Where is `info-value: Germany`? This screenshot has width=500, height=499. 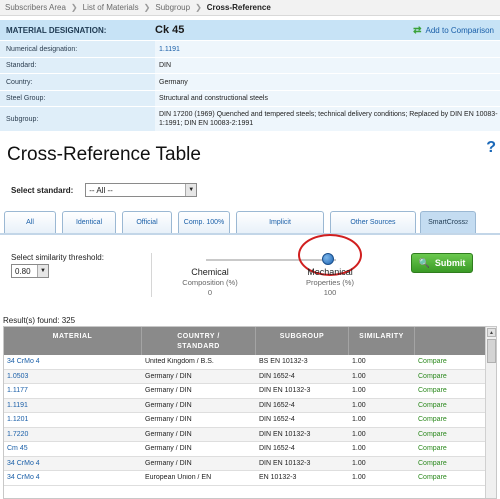 info-value: Germany is located at coordinates (327, 82).